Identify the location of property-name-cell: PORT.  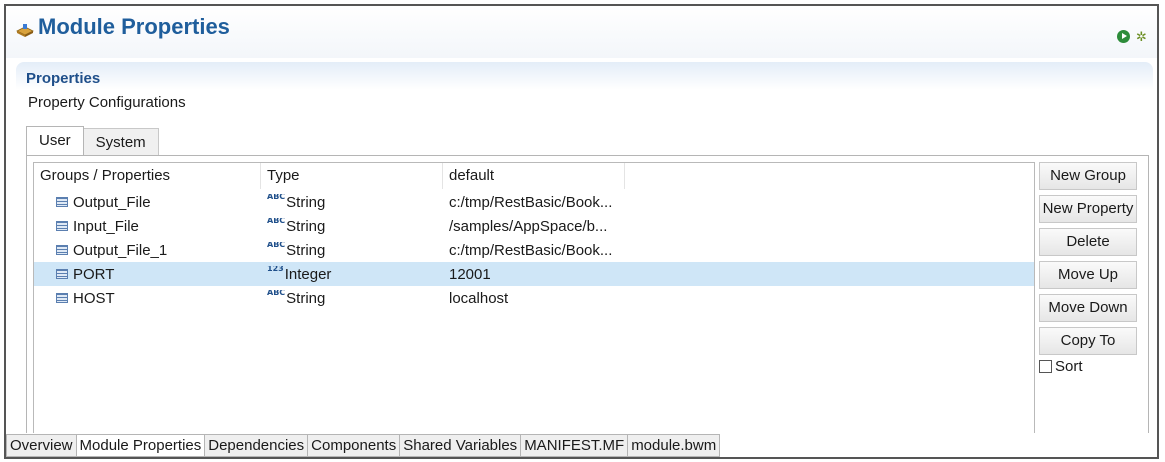
(147, 274).